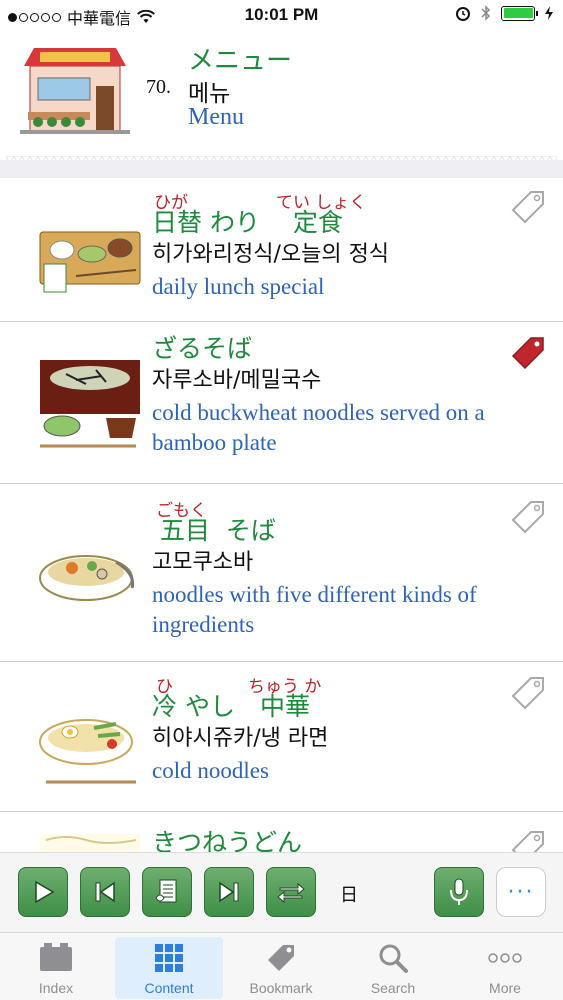  What do you see at coordinates (164, 687) in the screenshot?
I see `ruby-reading: ひ` at bounding box center [164, 687].